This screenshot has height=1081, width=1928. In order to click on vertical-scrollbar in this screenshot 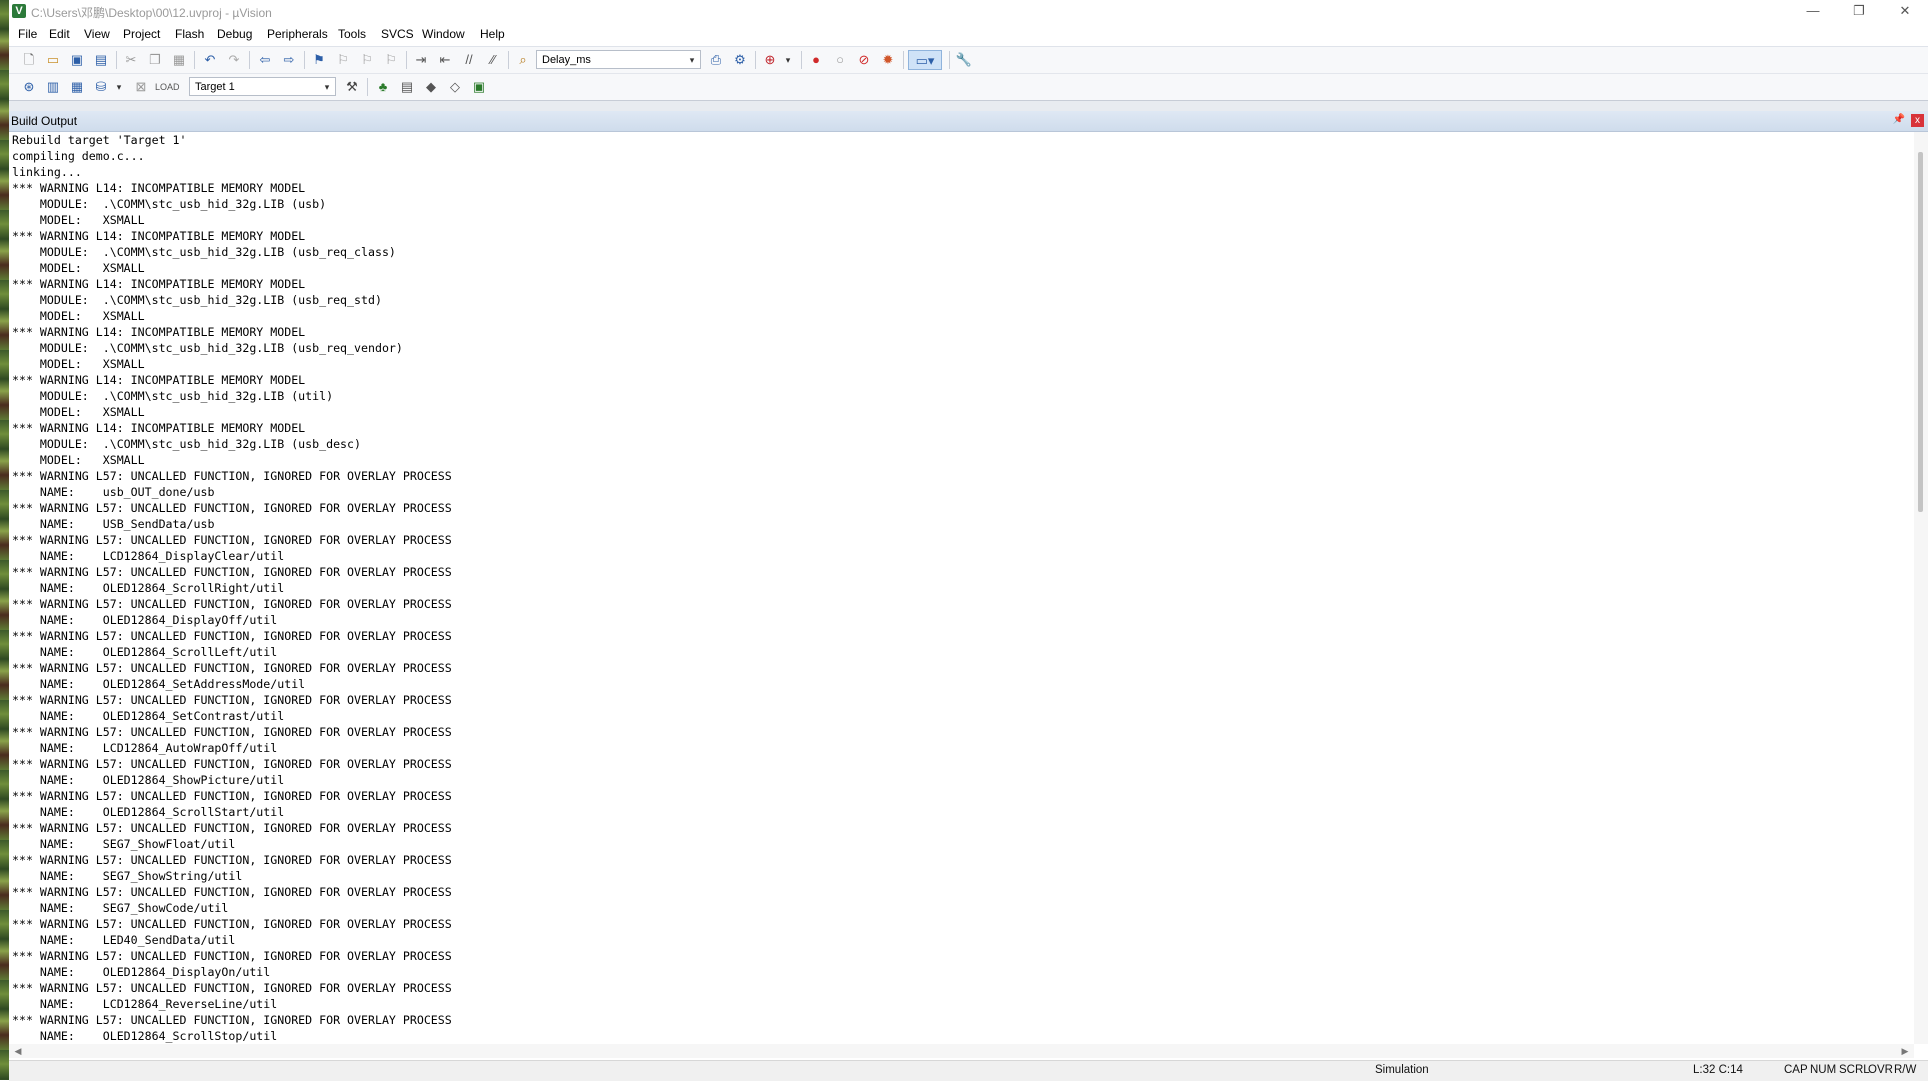, I will do `click(1921, 588)`.